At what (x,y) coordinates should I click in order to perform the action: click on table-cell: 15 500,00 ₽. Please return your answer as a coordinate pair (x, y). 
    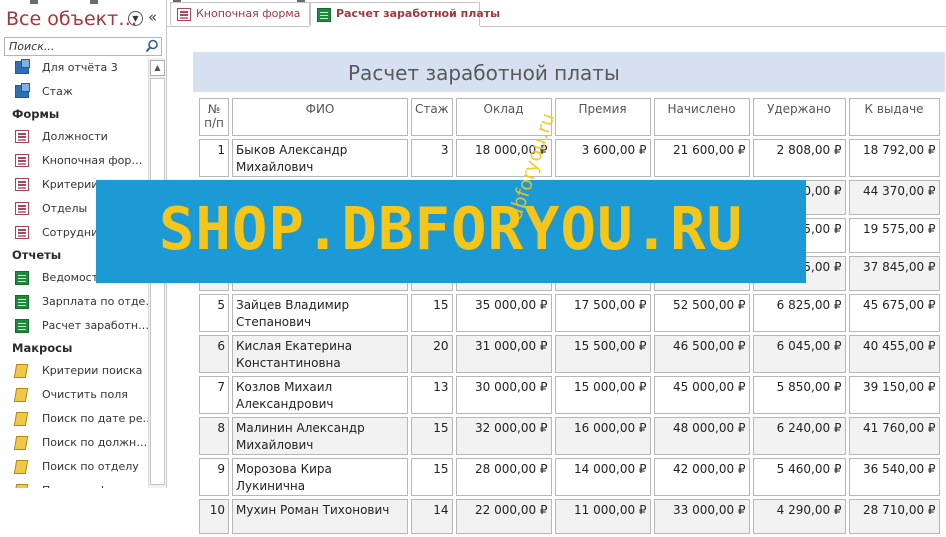
    Looking at the image, I should click on (602, 354).